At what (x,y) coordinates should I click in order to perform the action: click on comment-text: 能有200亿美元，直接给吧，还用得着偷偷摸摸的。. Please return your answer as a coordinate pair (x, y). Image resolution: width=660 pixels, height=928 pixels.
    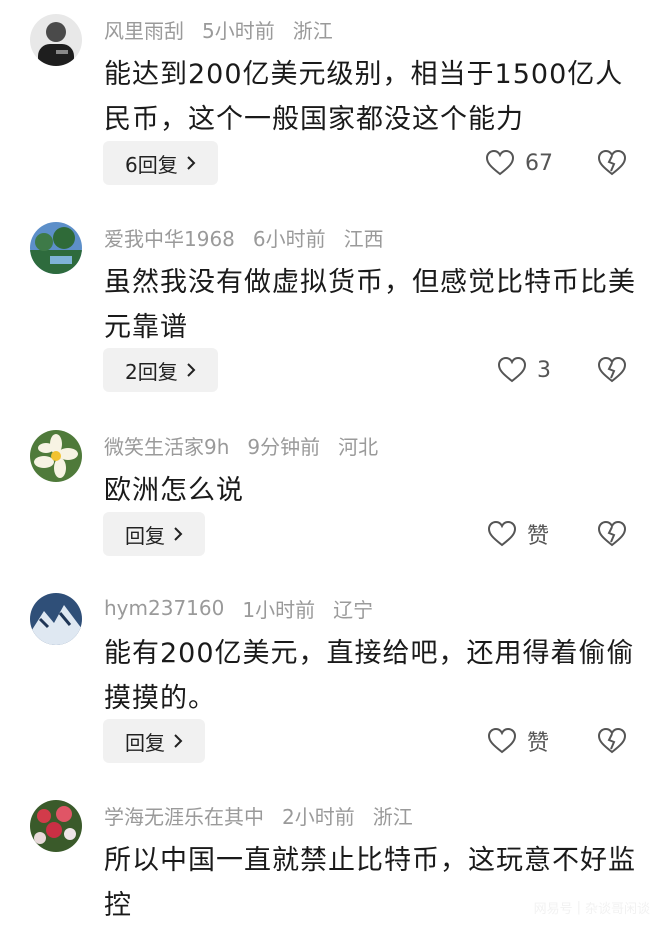
    Looking at the image, I should click on (369, 676).